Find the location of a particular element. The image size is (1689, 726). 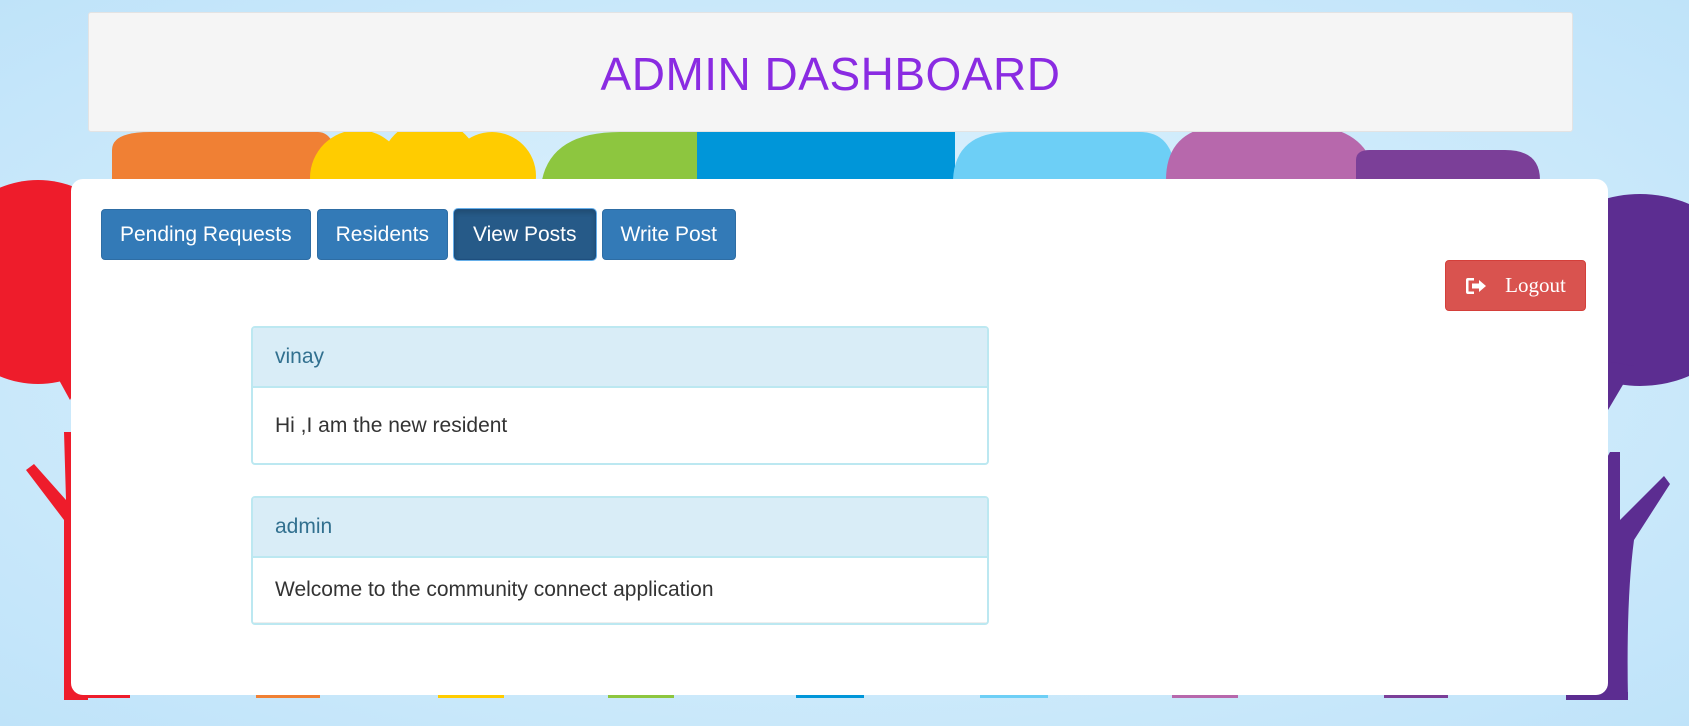

page-title: ADMIN DASHBOARD is located at coordinates (830, 74).